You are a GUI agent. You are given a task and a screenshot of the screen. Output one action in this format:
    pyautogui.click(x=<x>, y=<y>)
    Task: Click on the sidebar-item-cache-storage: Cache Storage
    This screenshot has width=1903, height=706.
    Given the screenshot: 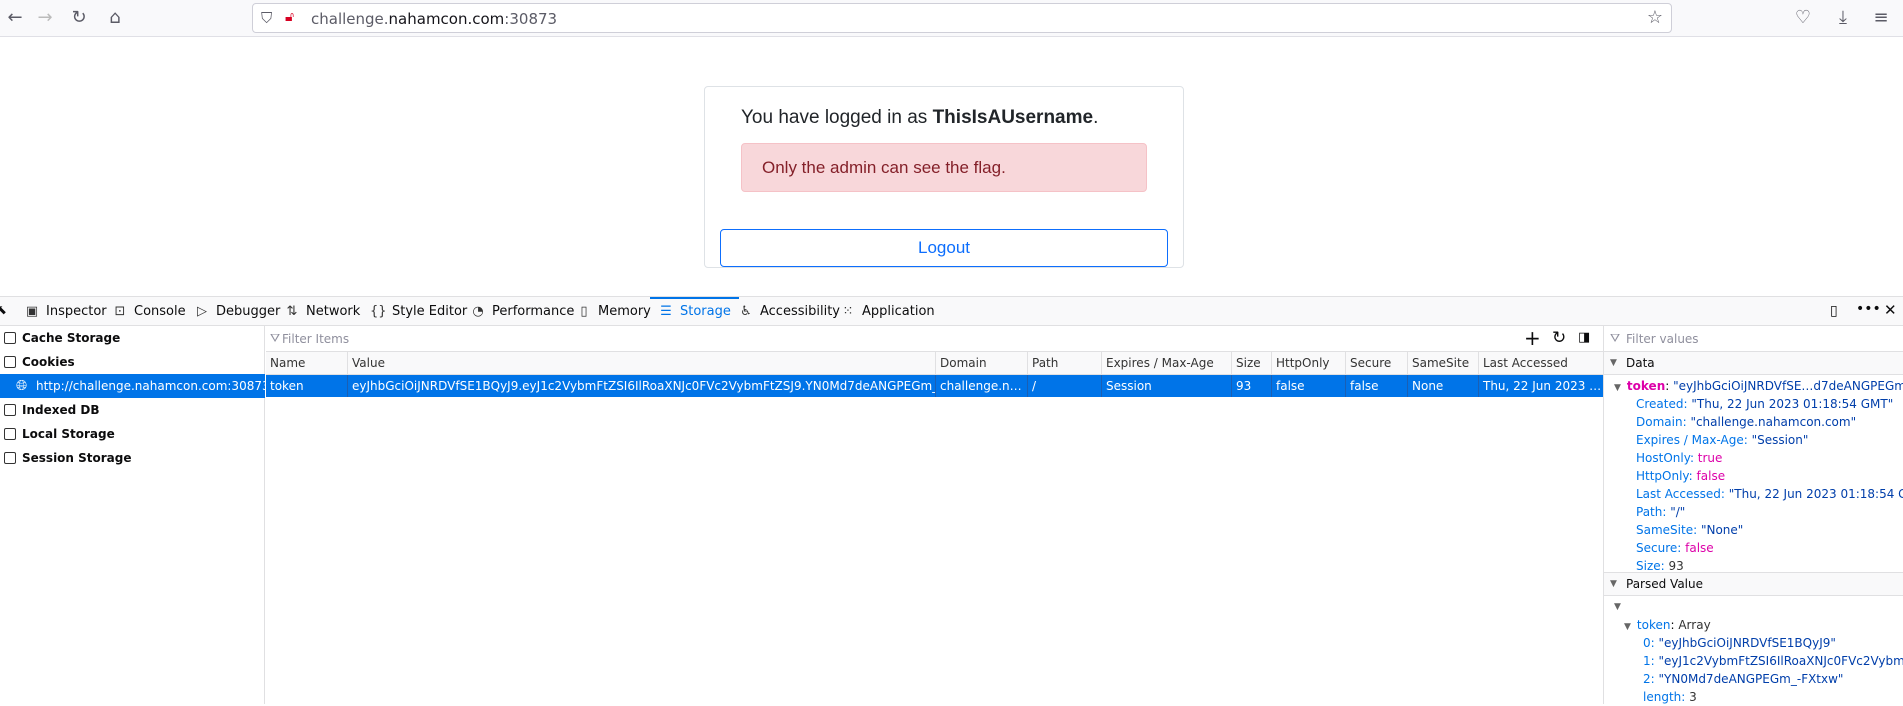 What is the action you would take?
    pyautogui.click(x=132, y=338)
    